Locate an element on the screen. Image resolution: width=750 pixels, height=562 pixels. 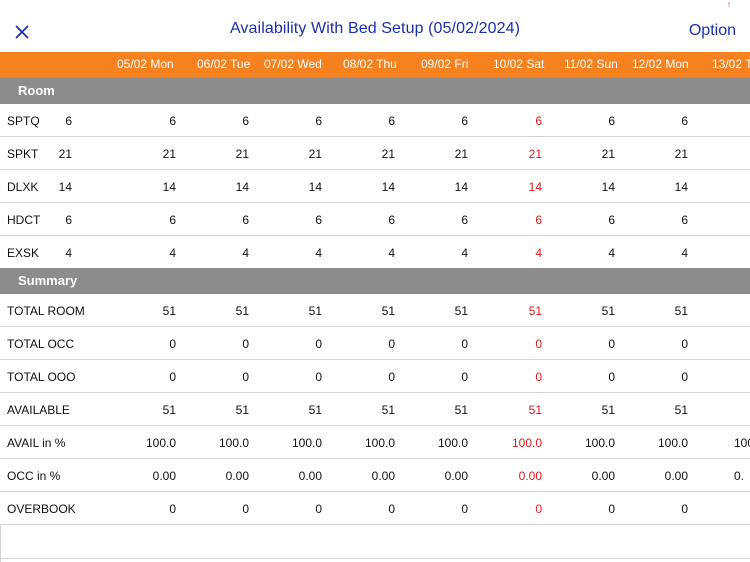
table-row: TOTAL ROOM 51 51 51 51 51 51 51 51 is located at coordinates (375, 310).